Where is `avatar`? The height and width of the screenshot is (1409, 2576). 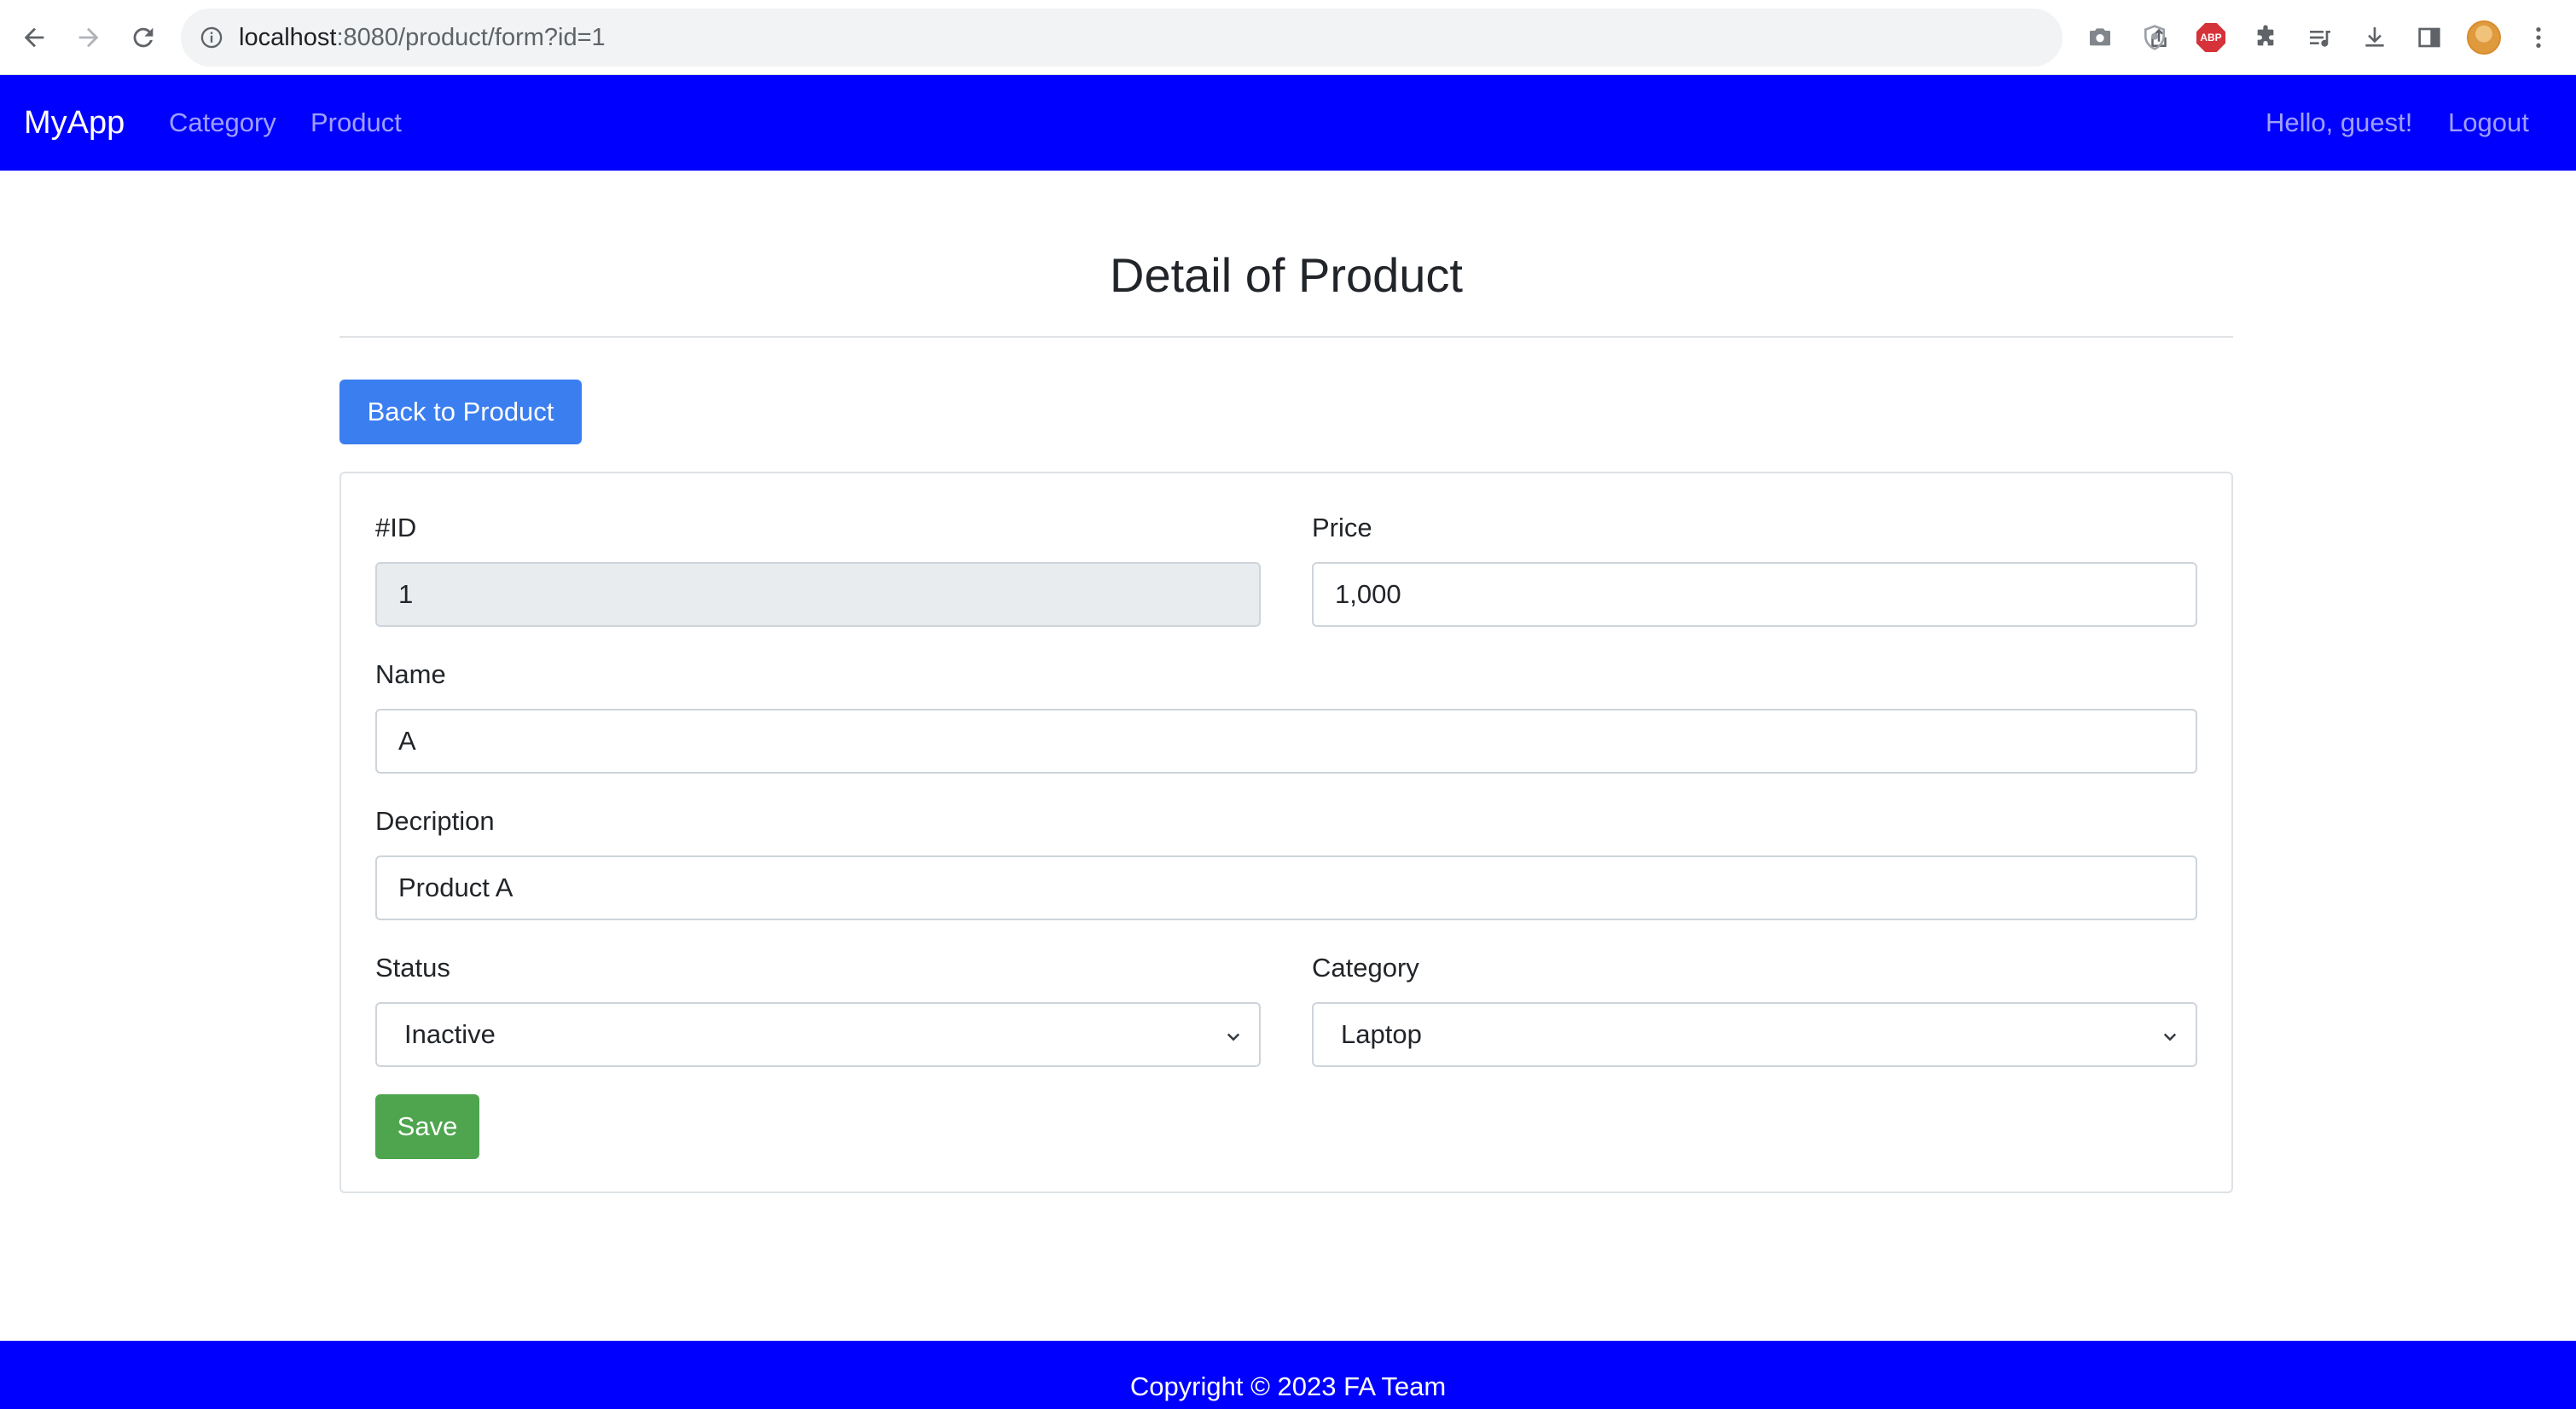
avatar is located at coordinates (2484, 38).